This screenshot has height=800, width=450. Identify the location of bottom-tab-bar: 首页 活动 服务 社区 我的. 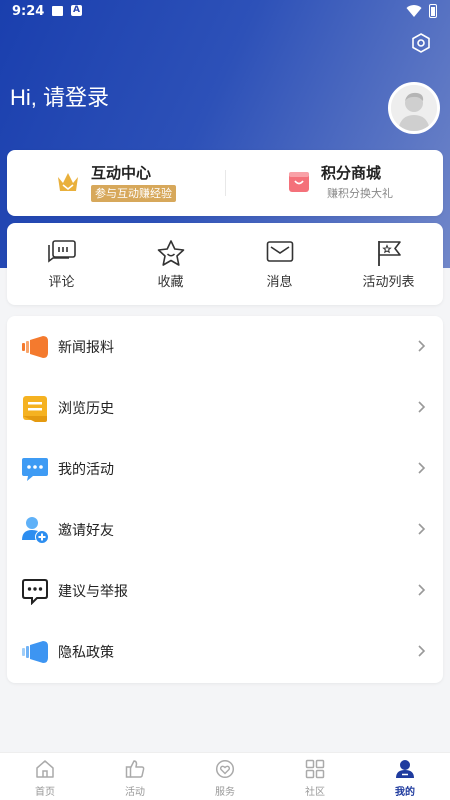
(225, 776).